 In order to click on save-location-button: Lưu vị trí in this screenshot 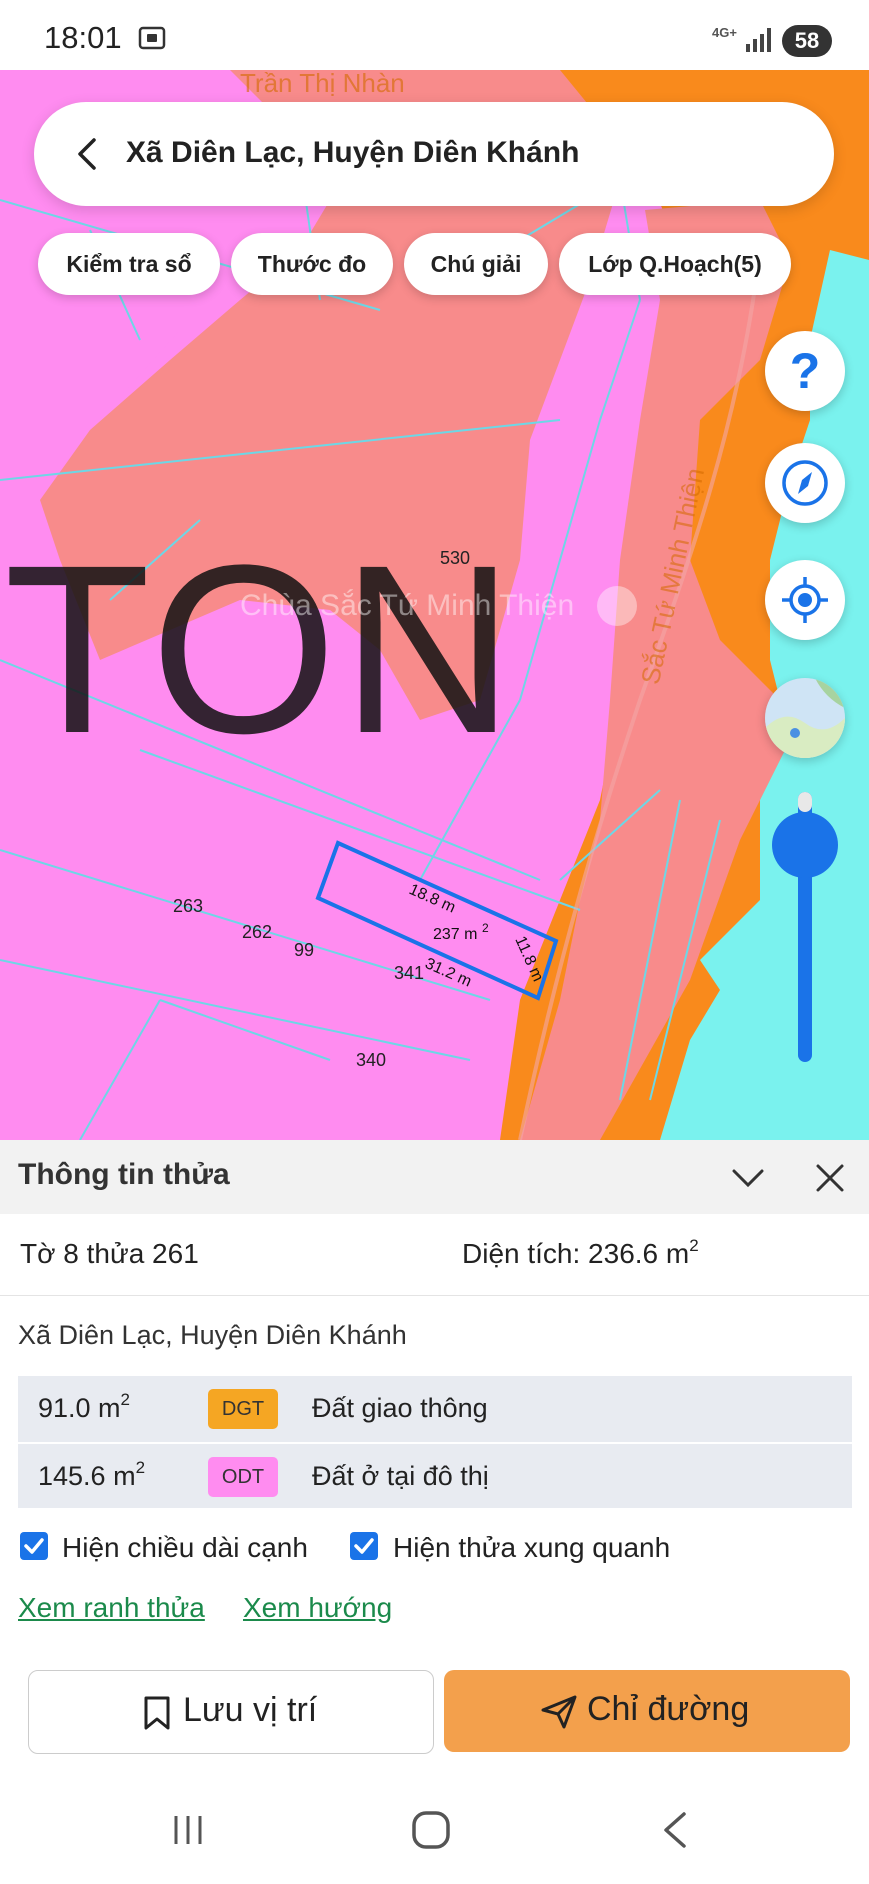, I will do `click(231, 1712)`.